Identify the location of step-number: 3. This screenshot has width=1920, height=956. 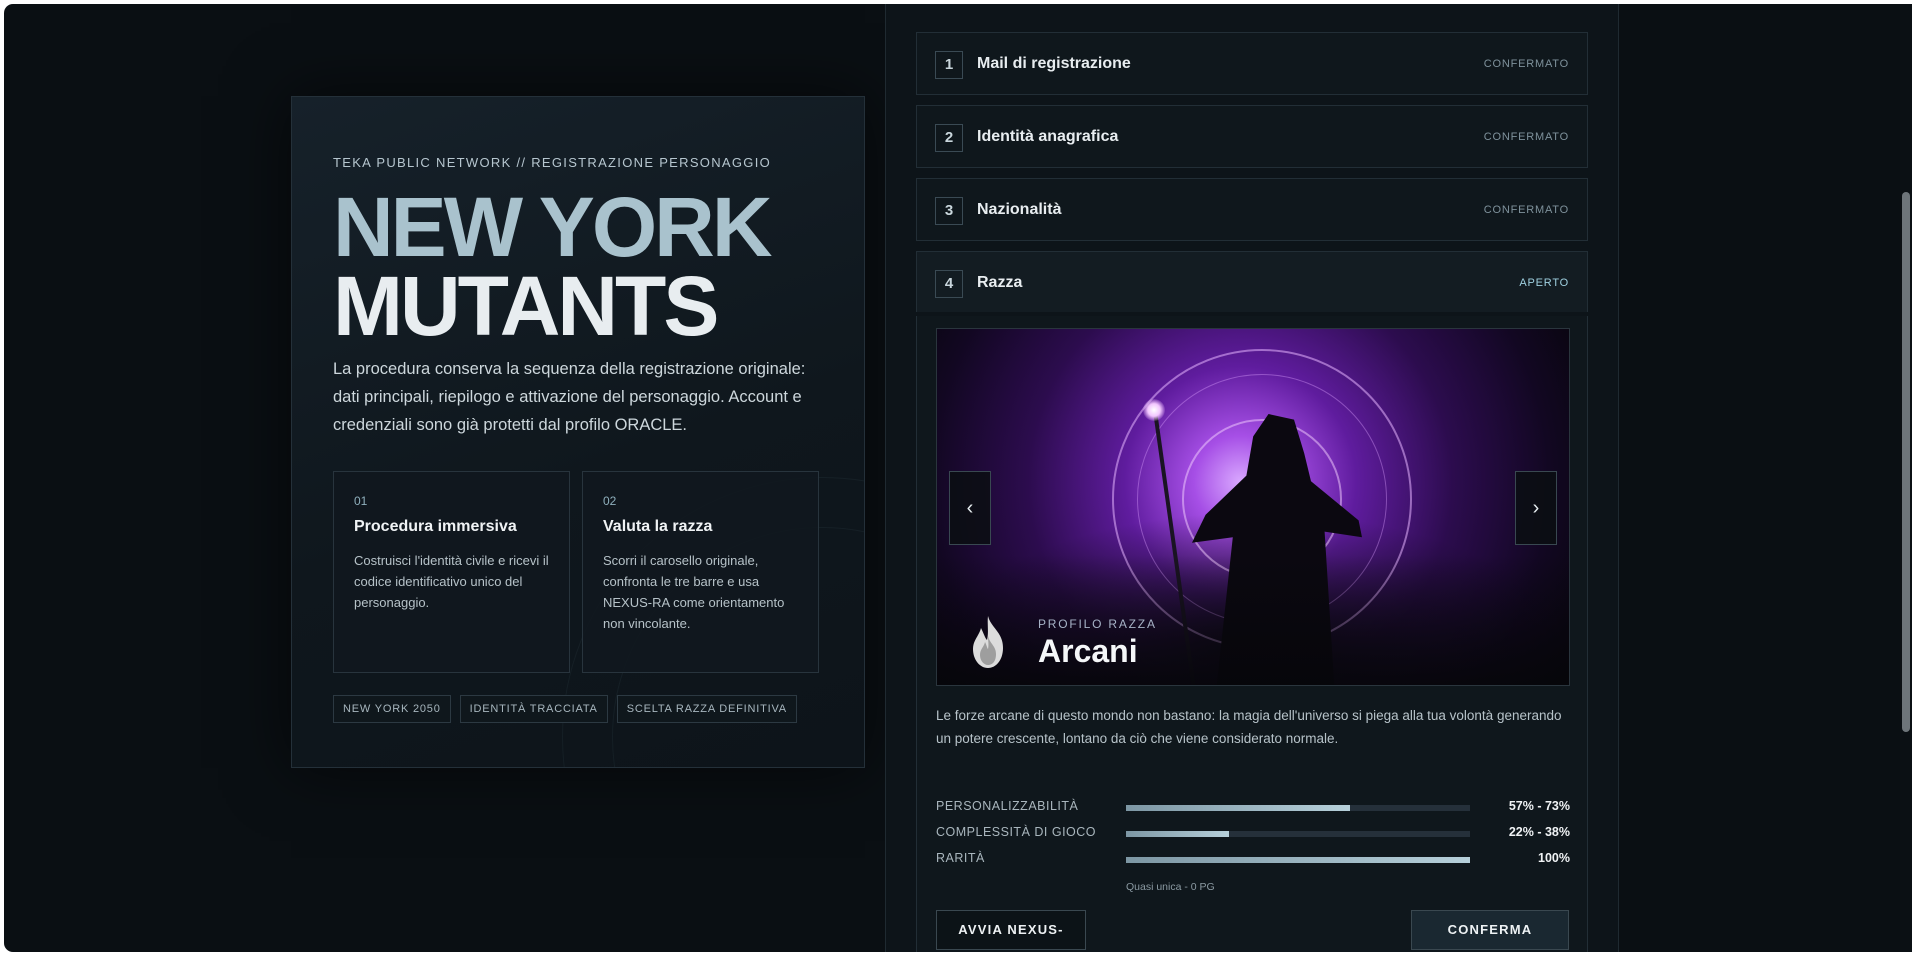
(949, 211).